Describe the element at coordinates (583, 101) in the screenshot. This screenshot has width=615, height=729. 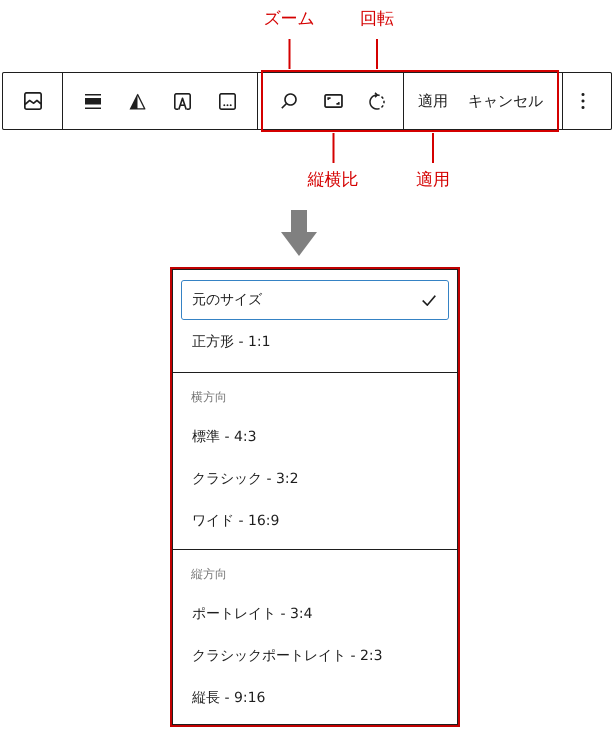
I see `more-icon` at that location.